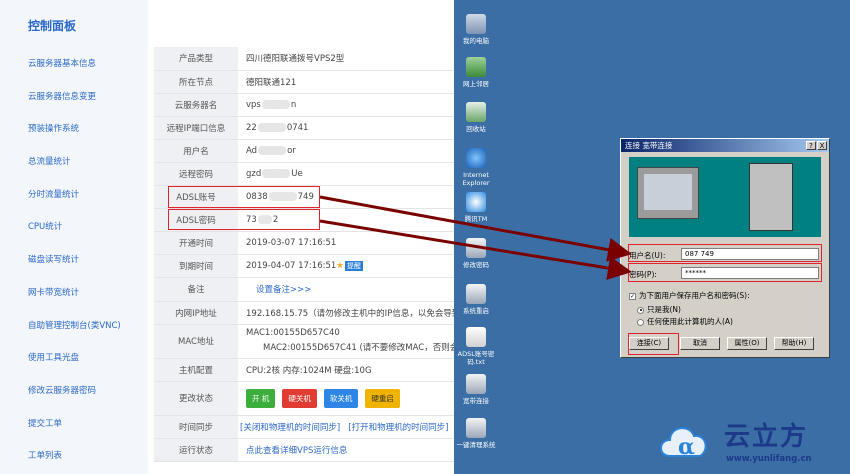 Image resolution: width=850 pixels, height=474 pixels. I want to click on only-me-radio, so click(640, 310).